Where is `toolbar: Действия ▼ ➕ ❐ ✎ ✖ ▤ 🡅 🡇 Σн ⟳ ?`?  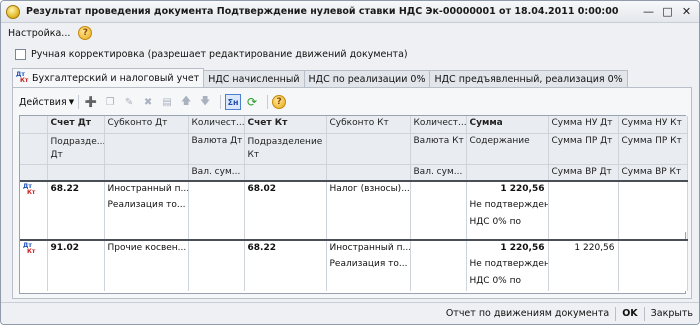 toolbar: Действия ▼ ➕ ❐ ✎ ✖ ▤ 🡅 🡇 Σн ⟳ ? is located at coordinates (153, 102).